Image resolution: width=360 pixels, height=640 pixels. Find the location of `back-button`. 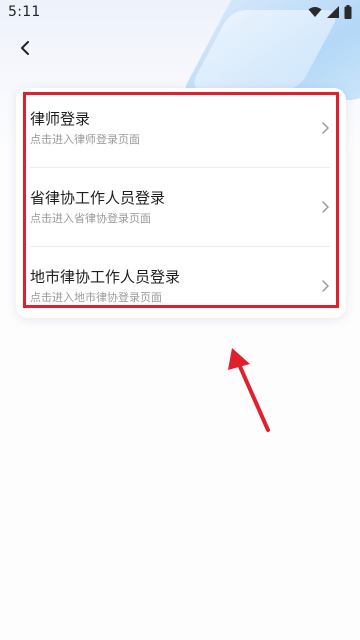

back-button is located at coordinates (25, 48).